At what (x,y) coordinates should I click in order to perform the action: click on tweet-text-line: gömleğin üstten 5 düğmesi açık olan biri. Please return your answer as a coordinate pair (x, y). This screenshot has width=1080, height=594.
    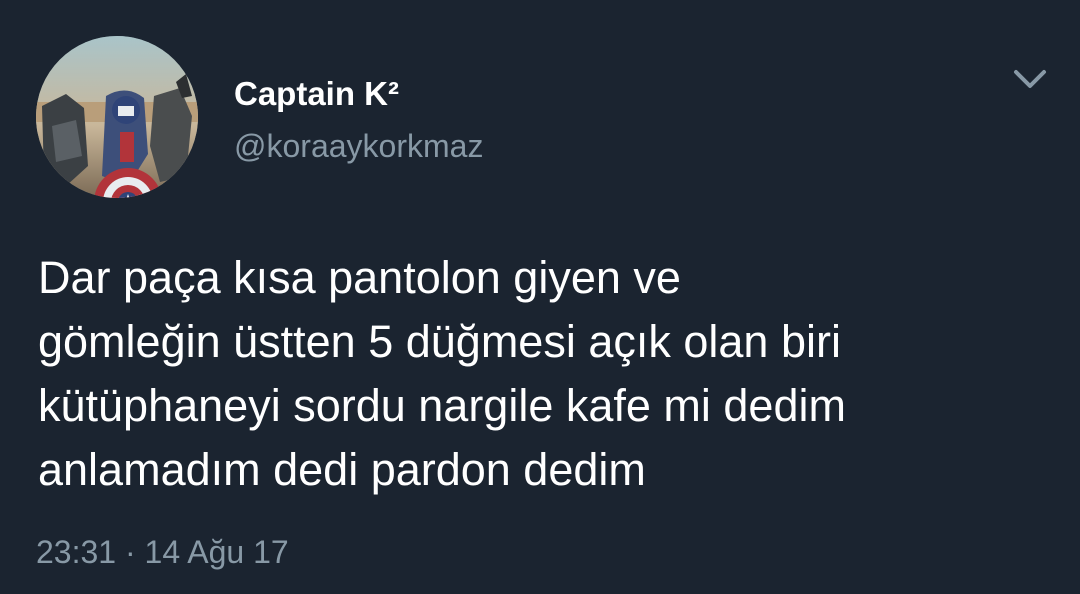
    Looking at the image, I should click on (439, 341).